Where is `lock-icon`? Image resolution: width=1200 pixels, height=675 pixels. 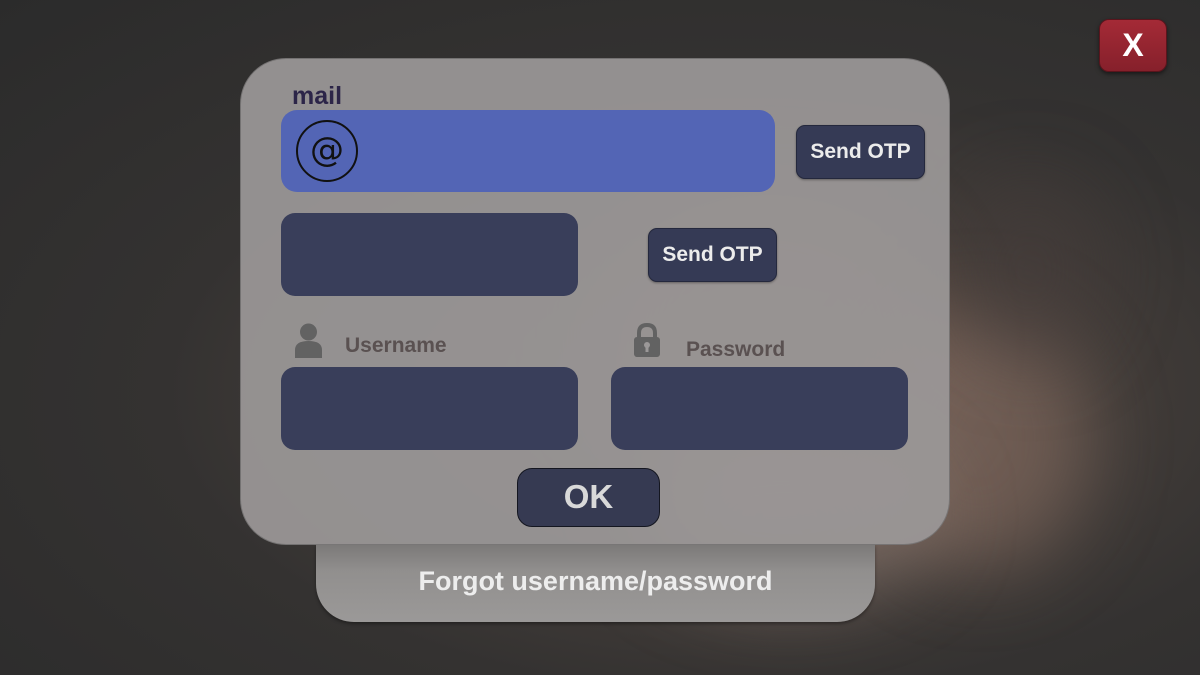
lock-icon is located at coordinates (647, 340).